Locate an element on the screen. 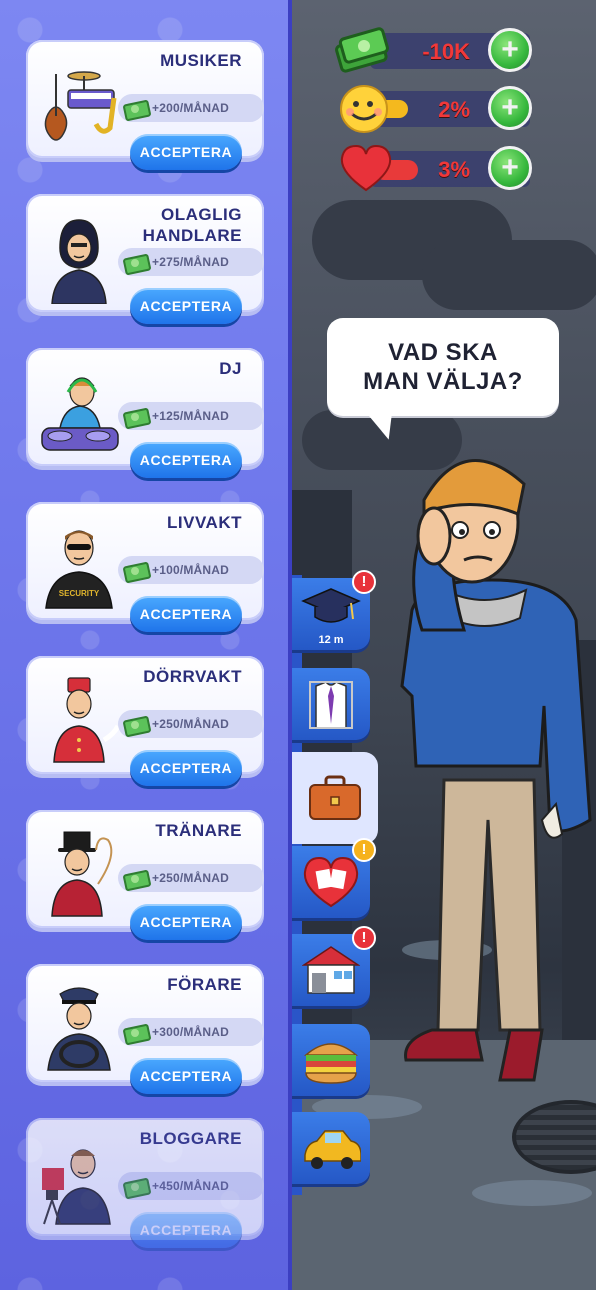  happiness-value: 2% is located at coordinates (454, 109).